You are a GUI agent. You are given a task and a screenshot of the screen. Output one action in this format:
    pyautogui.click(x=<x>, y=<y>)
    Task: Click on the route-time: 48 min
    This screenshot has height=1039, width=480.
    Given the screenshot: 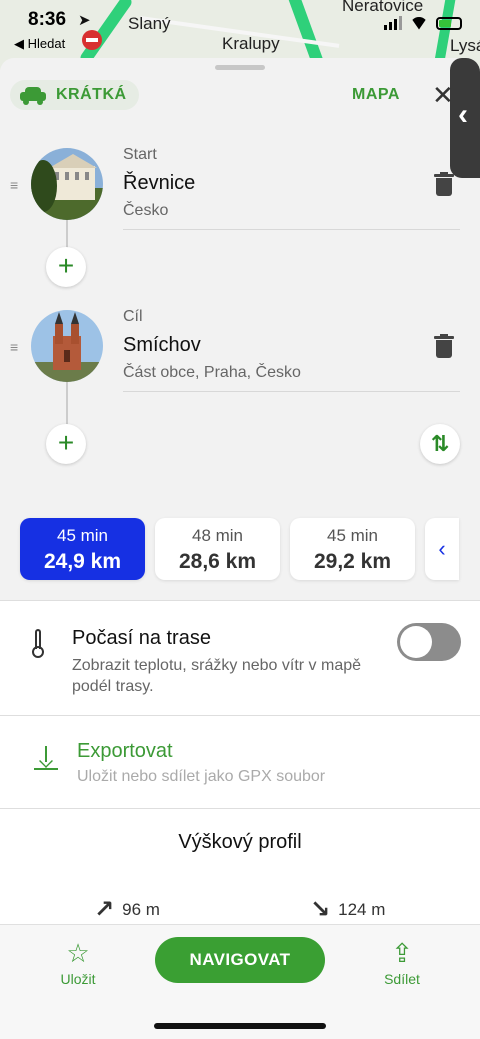 What is the action you would take?
    pyautogui.click(x=217, y=535)
    